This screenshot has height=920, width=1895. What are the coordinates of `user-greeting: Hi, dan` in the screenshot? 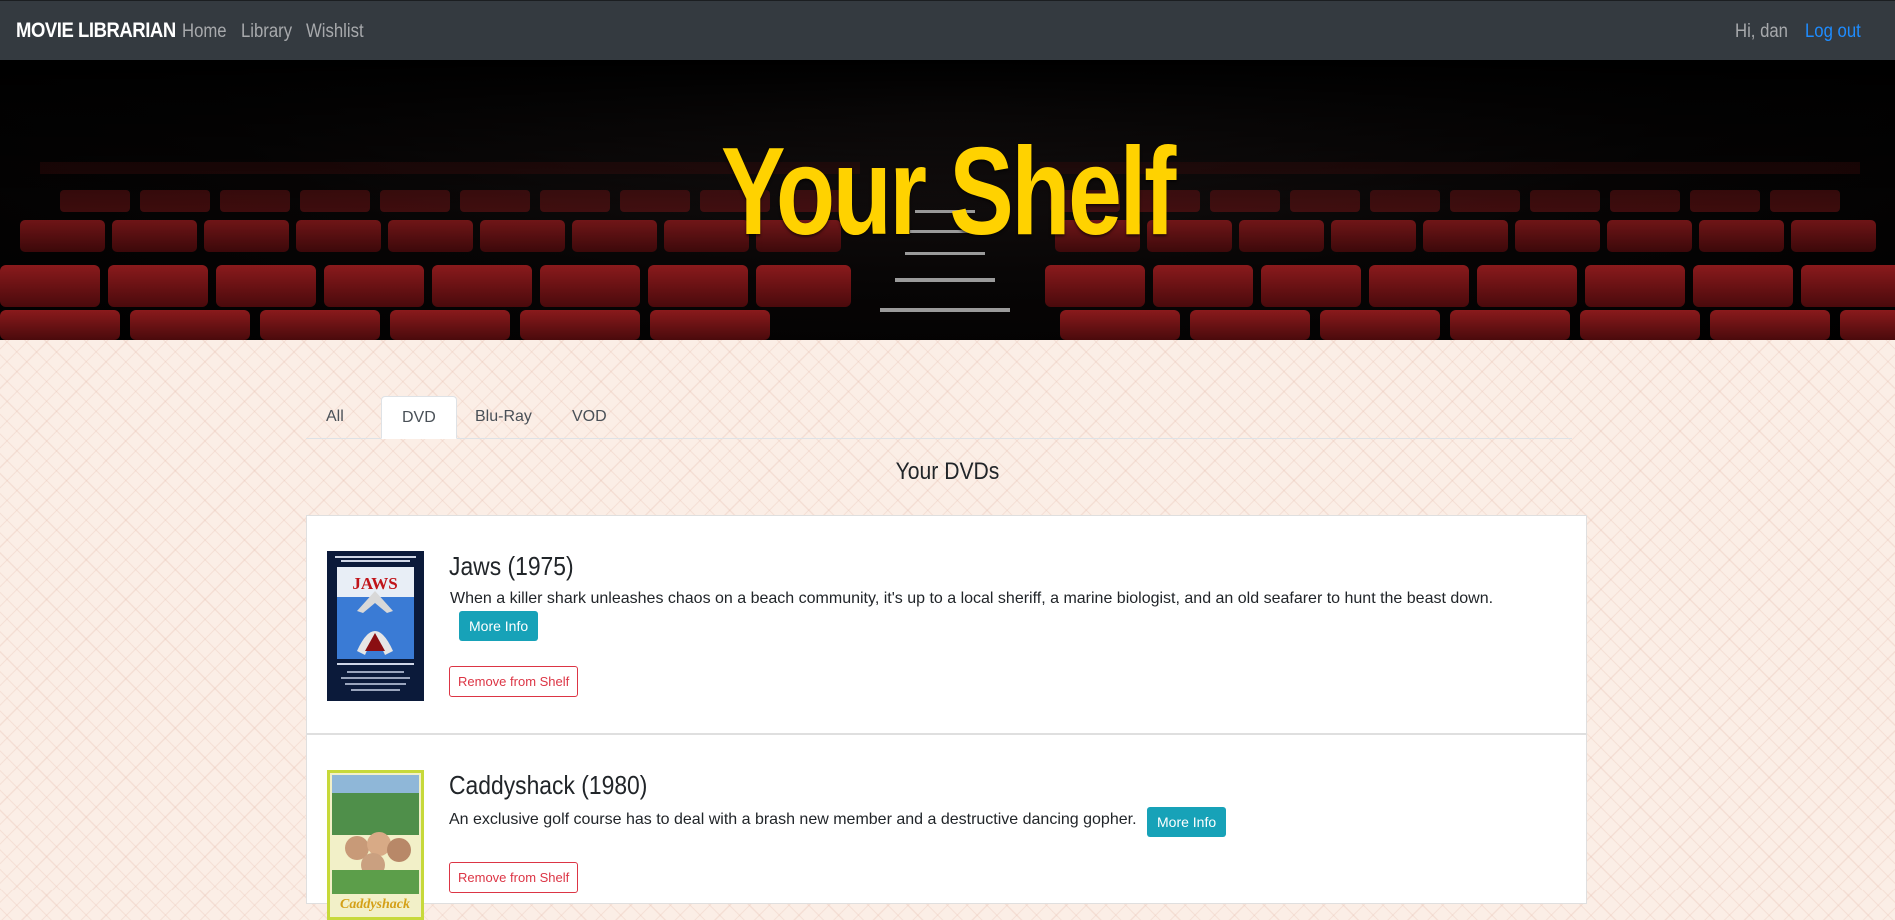 It's located at (1761, 31).